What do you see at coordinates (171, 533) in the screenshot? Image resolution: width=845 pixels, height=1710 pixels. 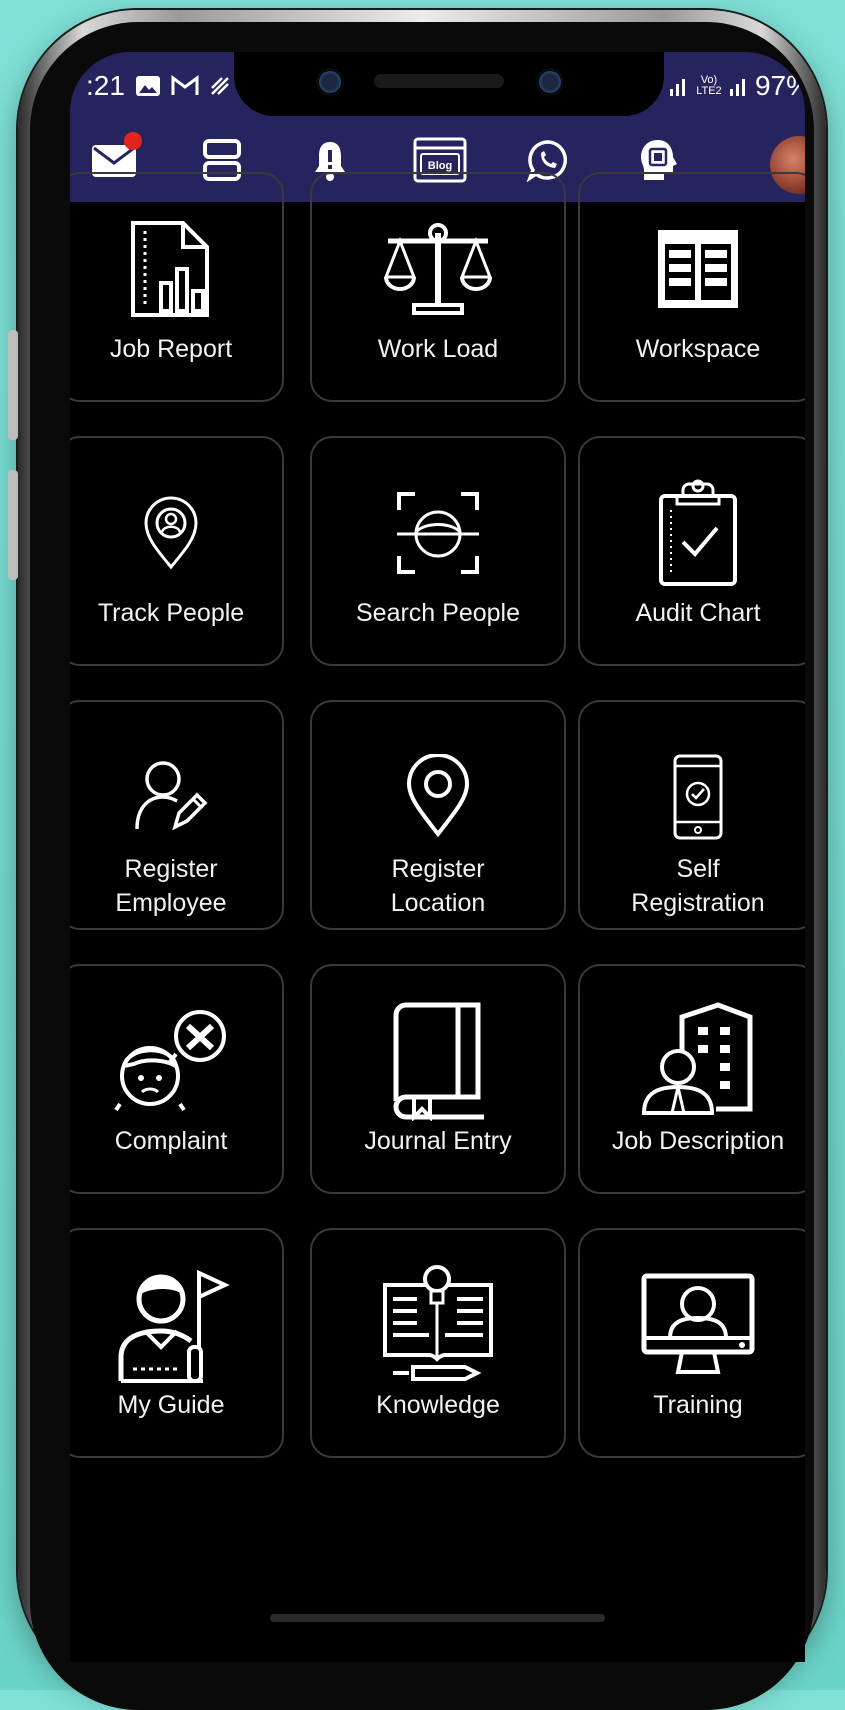 I see `track-pin-icon` at bounding box center [171, 533].